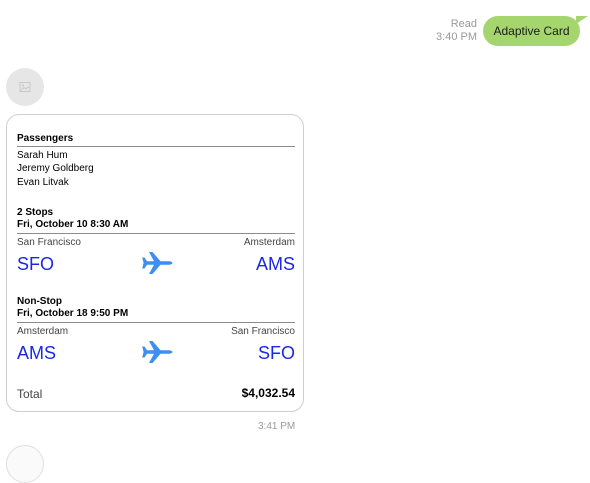 The height and width of the screenshot is (483, 590). What do you see at coordinates (42, 155) in the screenshot?
I see `passenger-name: Sarah Hum` at bounding box center [42, 155].